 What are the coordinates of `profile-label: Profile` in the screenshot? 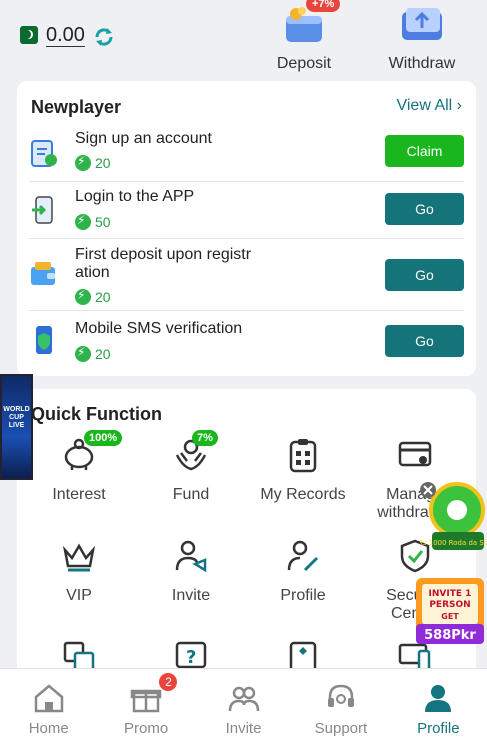 It's located at (303, 595).